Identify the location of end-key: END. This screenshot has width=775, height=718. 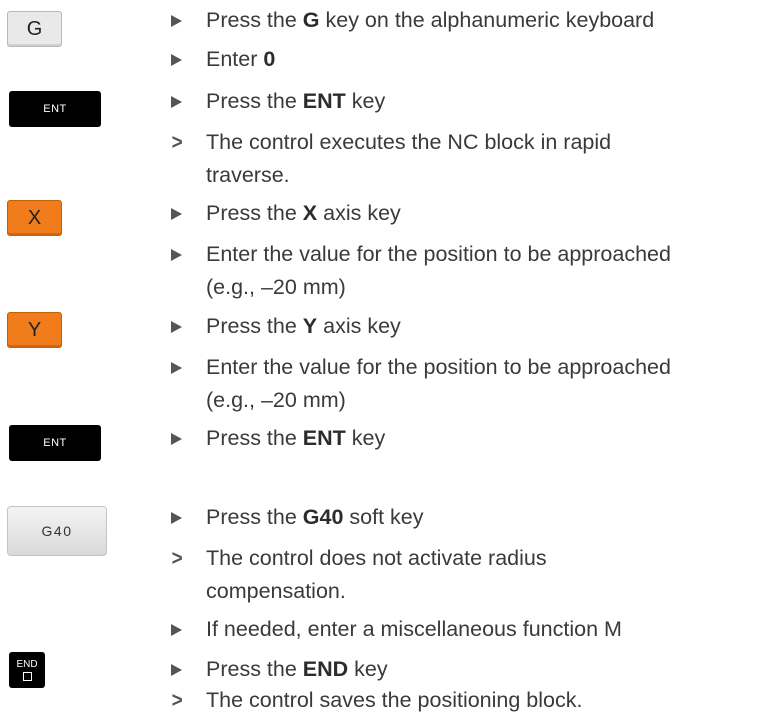
(27, 670).